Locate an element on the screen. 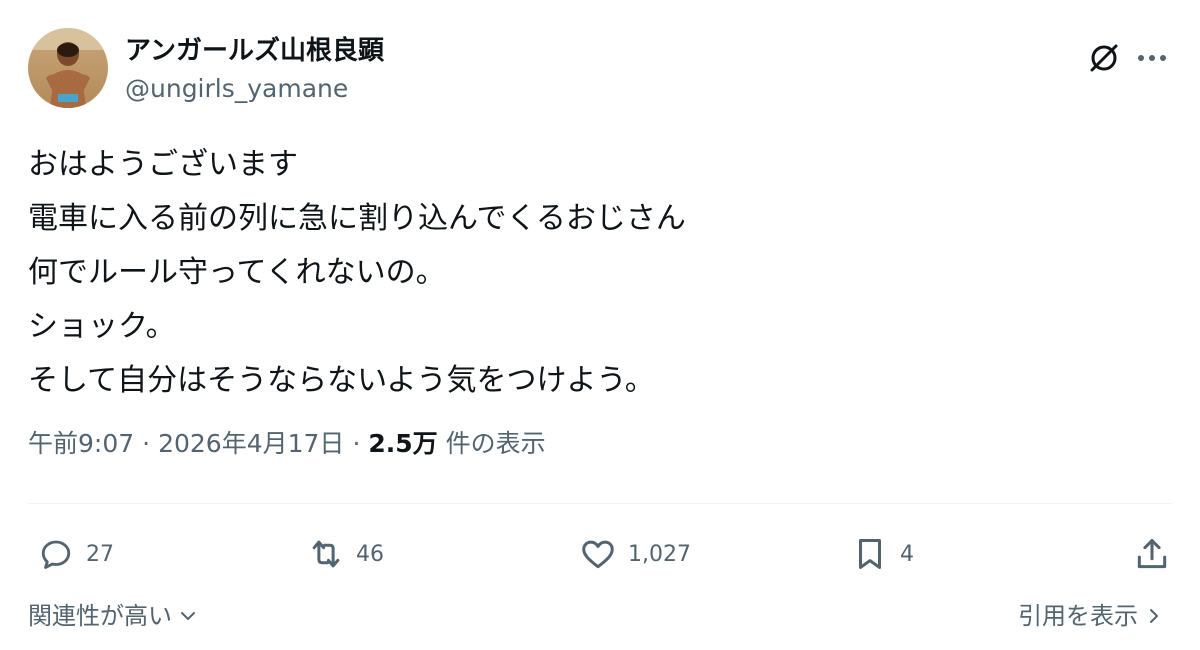 The width and height of the screenshot is (1200, 650). bookmark-count: 4 is located at coordinates (907, 554).